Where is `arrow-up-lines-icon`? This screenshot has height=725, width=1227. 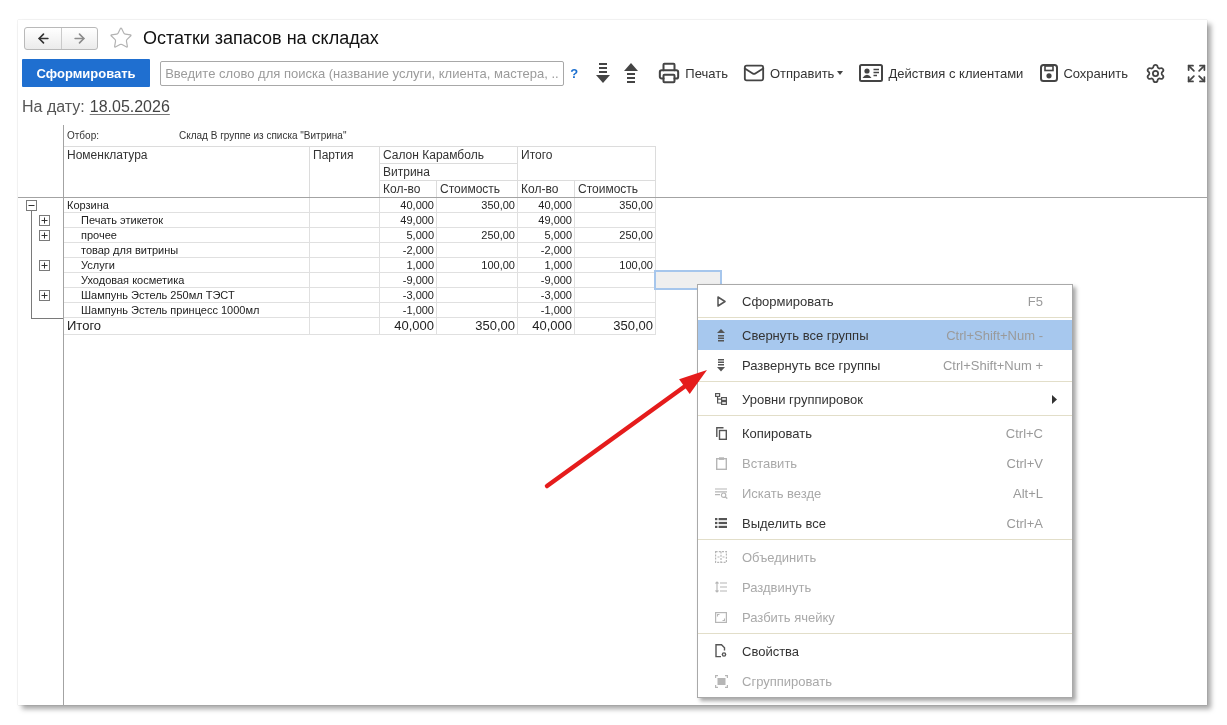
arrow-up-lines-icon is located at coordinates (721, 335).